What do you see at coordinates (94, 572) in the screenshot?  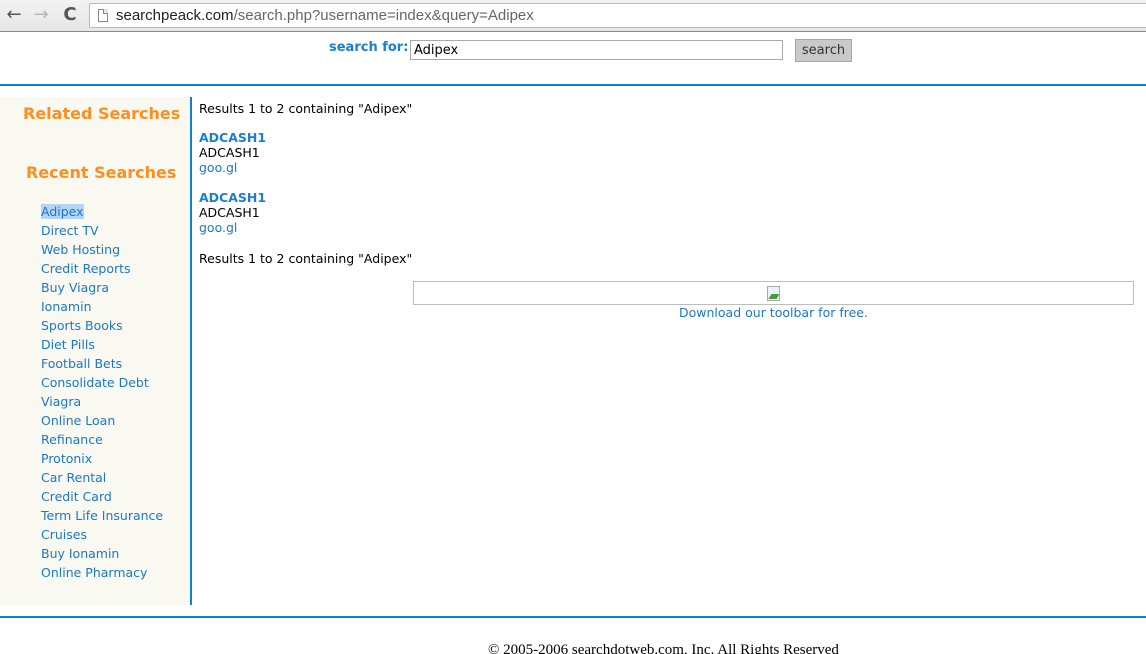 I see `recent-search-label: Online Pharmacy` at bounding box center [94, 572].